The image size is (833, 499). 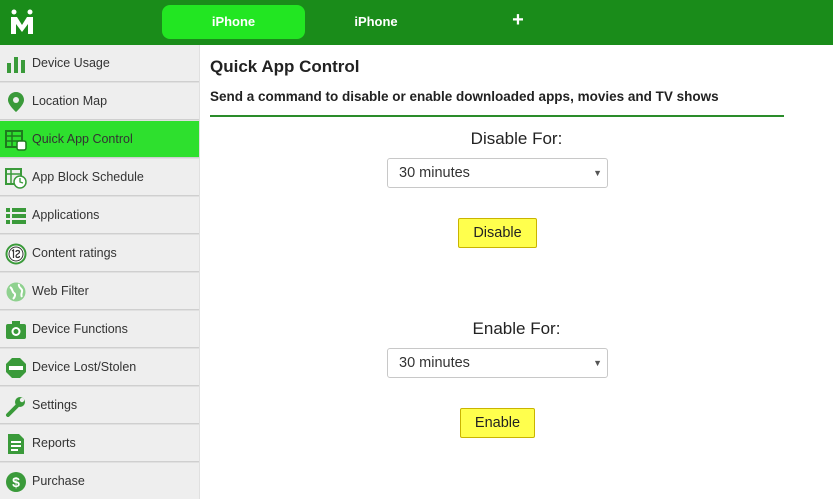 What do you see at coordinates (16, 216) in the screenshot?
I see `list-icon` at bounding box center [16, 216].